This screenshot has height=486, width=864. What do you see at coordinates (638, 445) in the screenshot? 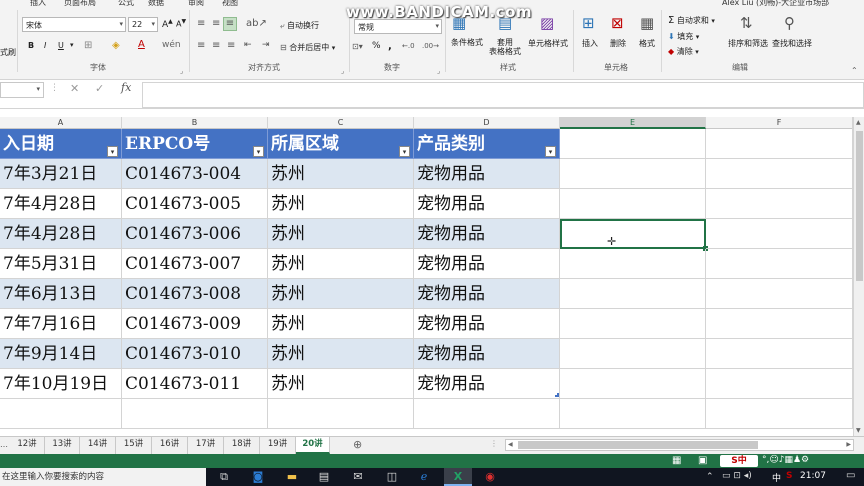
I see `scrollbar-thumb` at bounding box center [638, 445].